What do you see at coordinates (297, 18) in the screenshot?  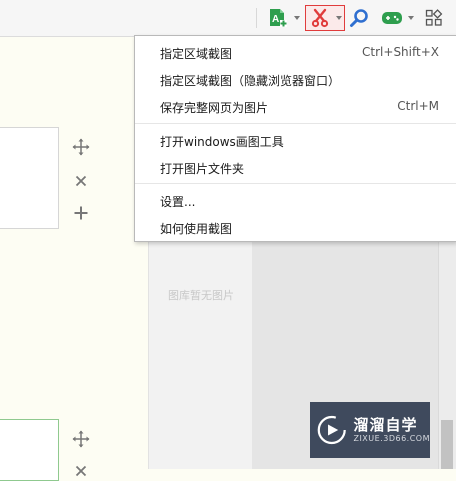 I see `add-file-dropdown-arrow` at bounding box center [297, 18].